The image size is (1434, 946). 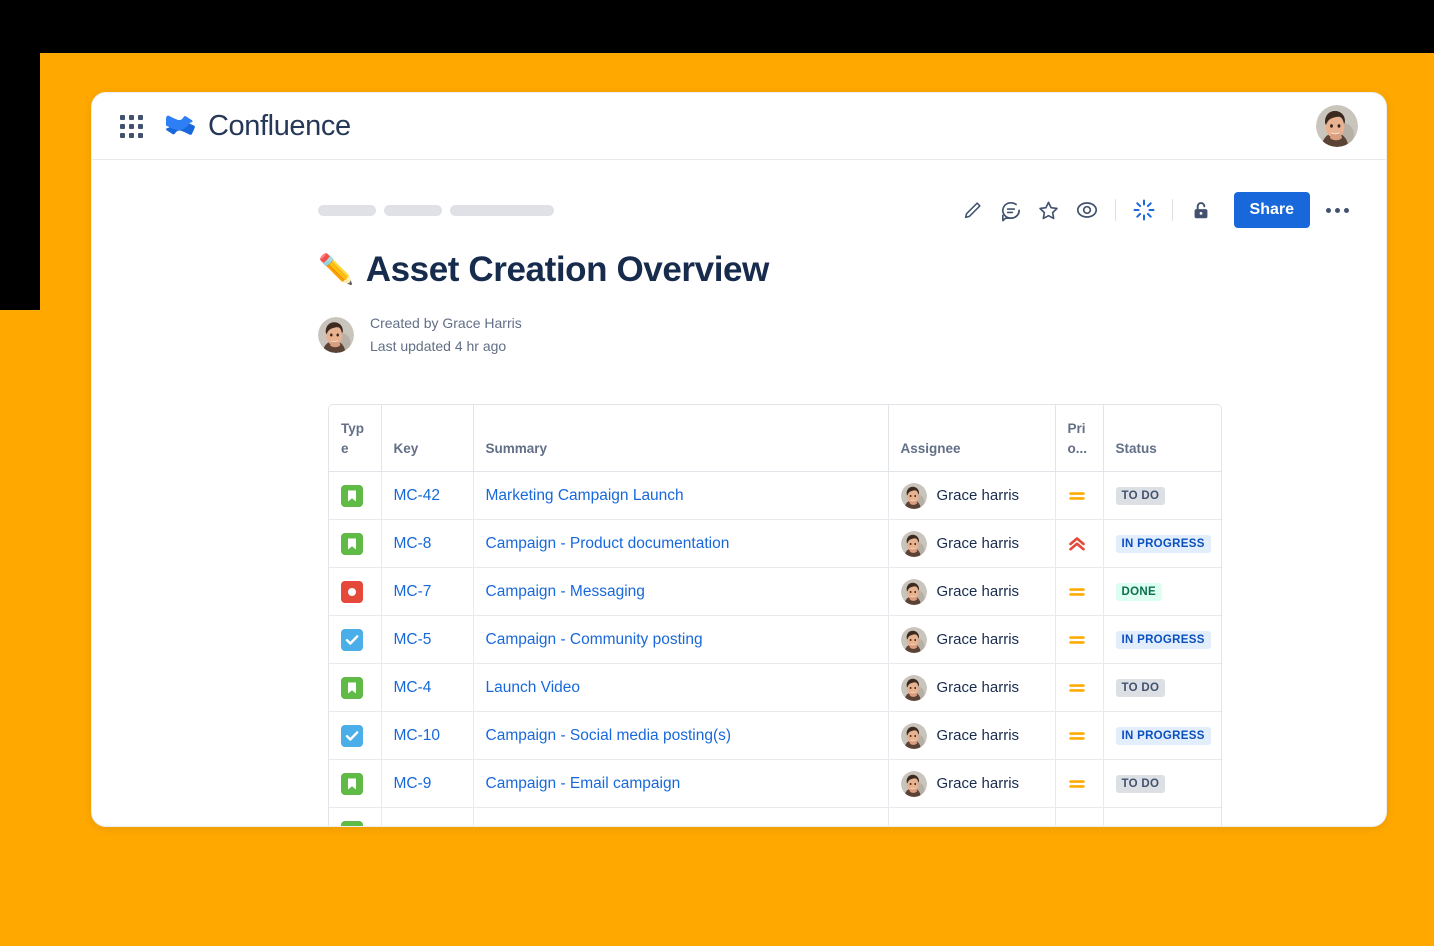 What do you see at coordinates (438, 345) in the screenshot?
I see `last-updated-label: Last updated 4 hr ago` at bounding box center [438, 345].